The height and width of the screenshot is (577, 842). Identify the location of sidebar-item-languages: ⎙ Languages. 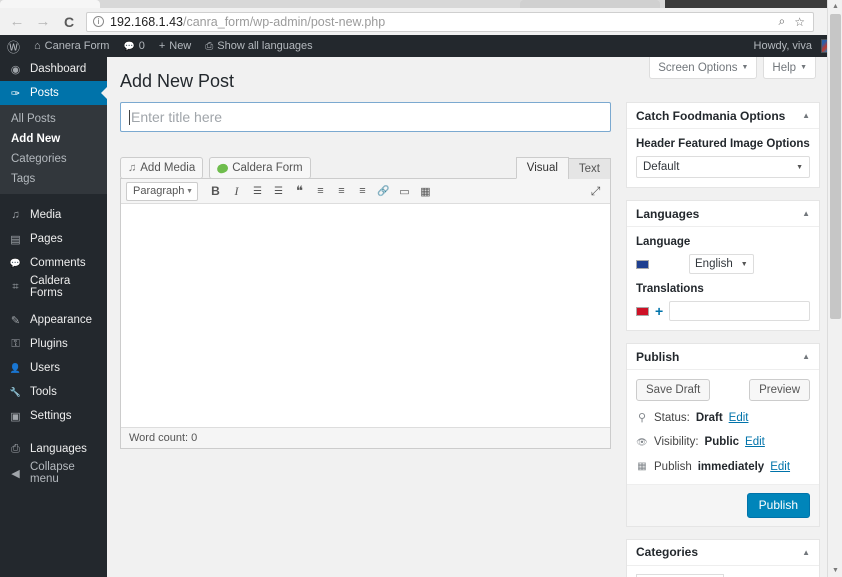
(53, 449).